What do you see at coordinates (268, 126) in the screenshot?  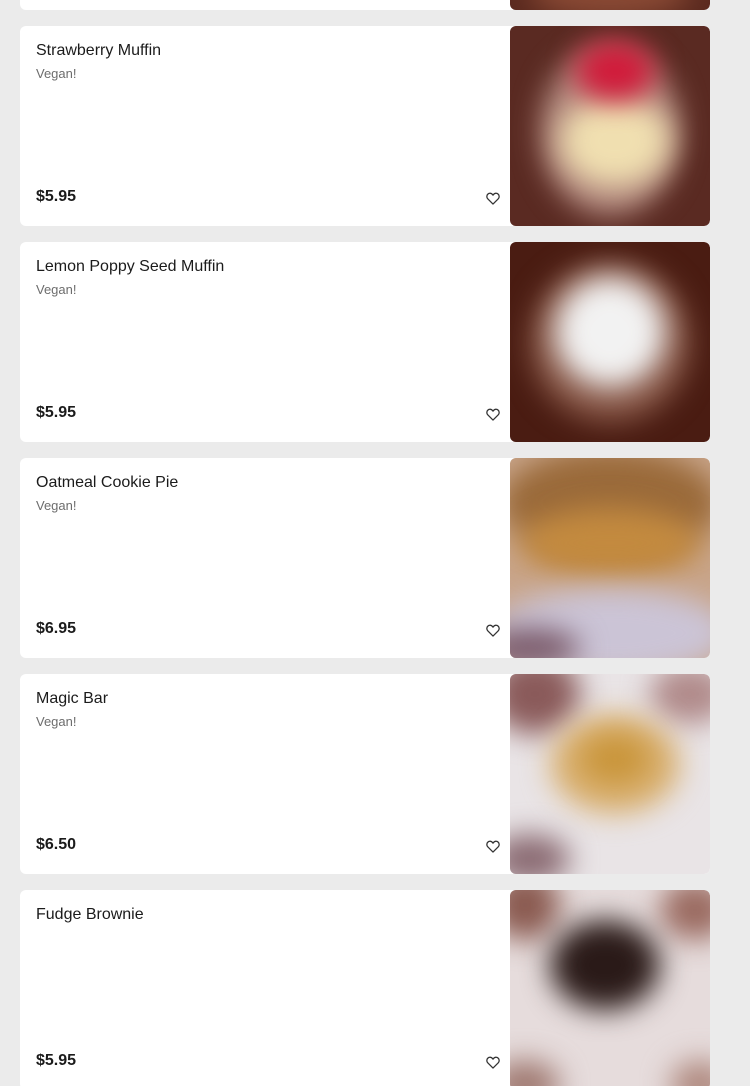 I see `item-info: Strawberry Muffin Vegan! $5.95` at bounding box center [268, 126].